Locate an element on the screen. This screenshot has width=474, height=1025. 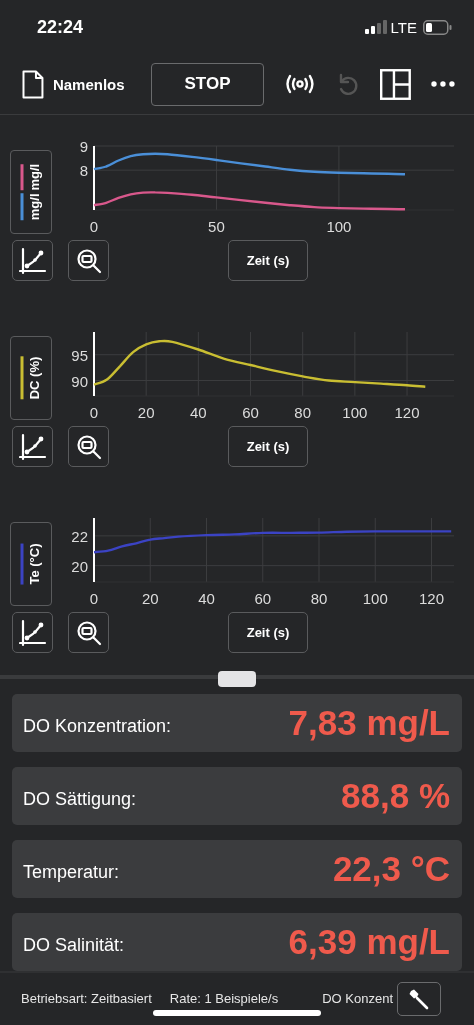
reading-value: 6,39 mg/L is located at coordinates (369, 941).